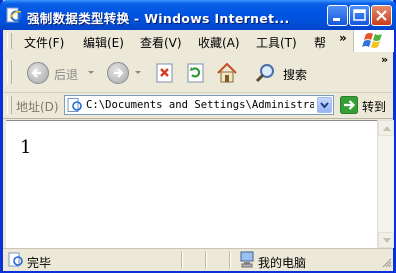  What do you see at coordinates (66, 74) in the screenshot?
I see `back-label: 后退` at bounding box center [66, 74].